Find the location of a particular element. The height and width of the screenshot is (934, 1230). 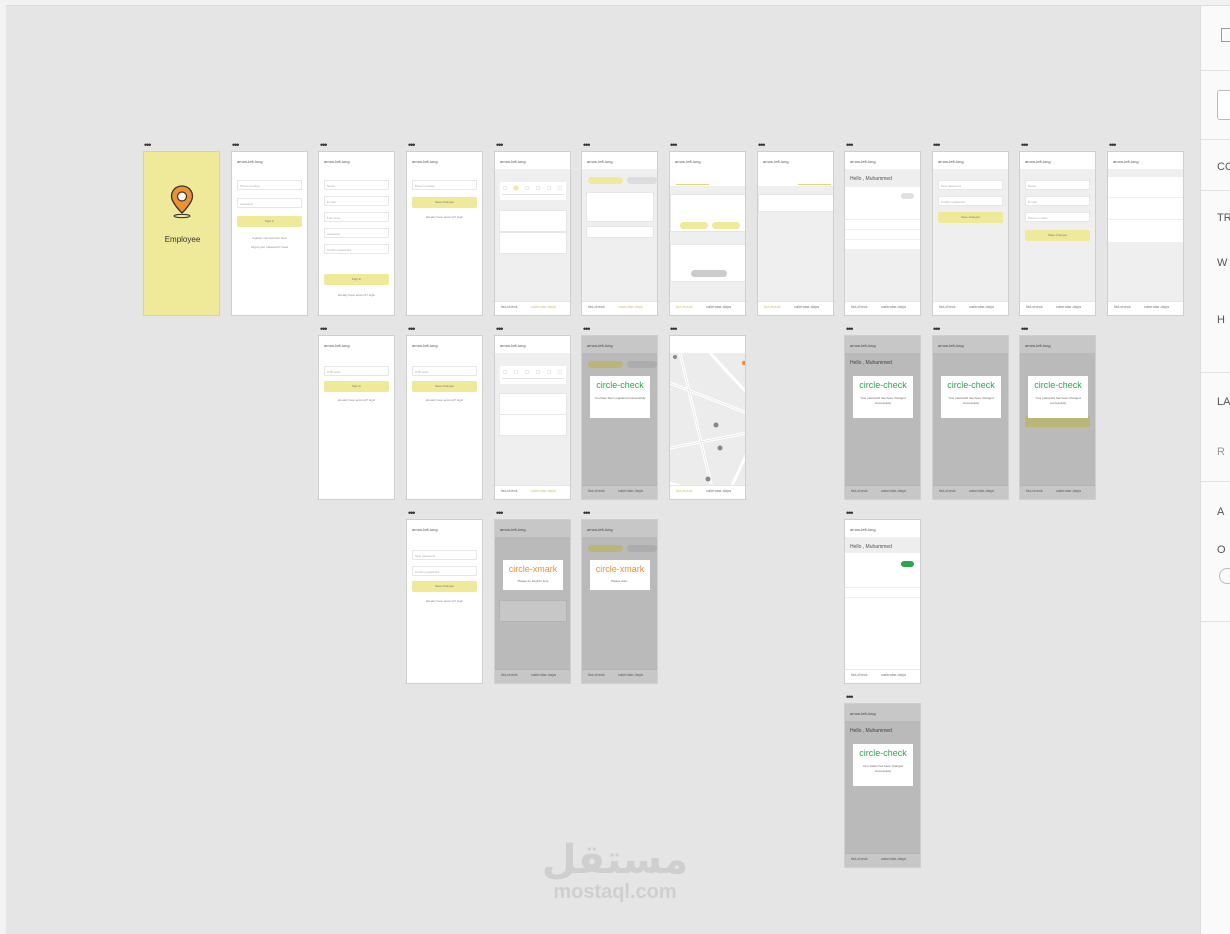

frame-requests: arrow-left-long list-check calendar-days is located at coordinates (619, 233).